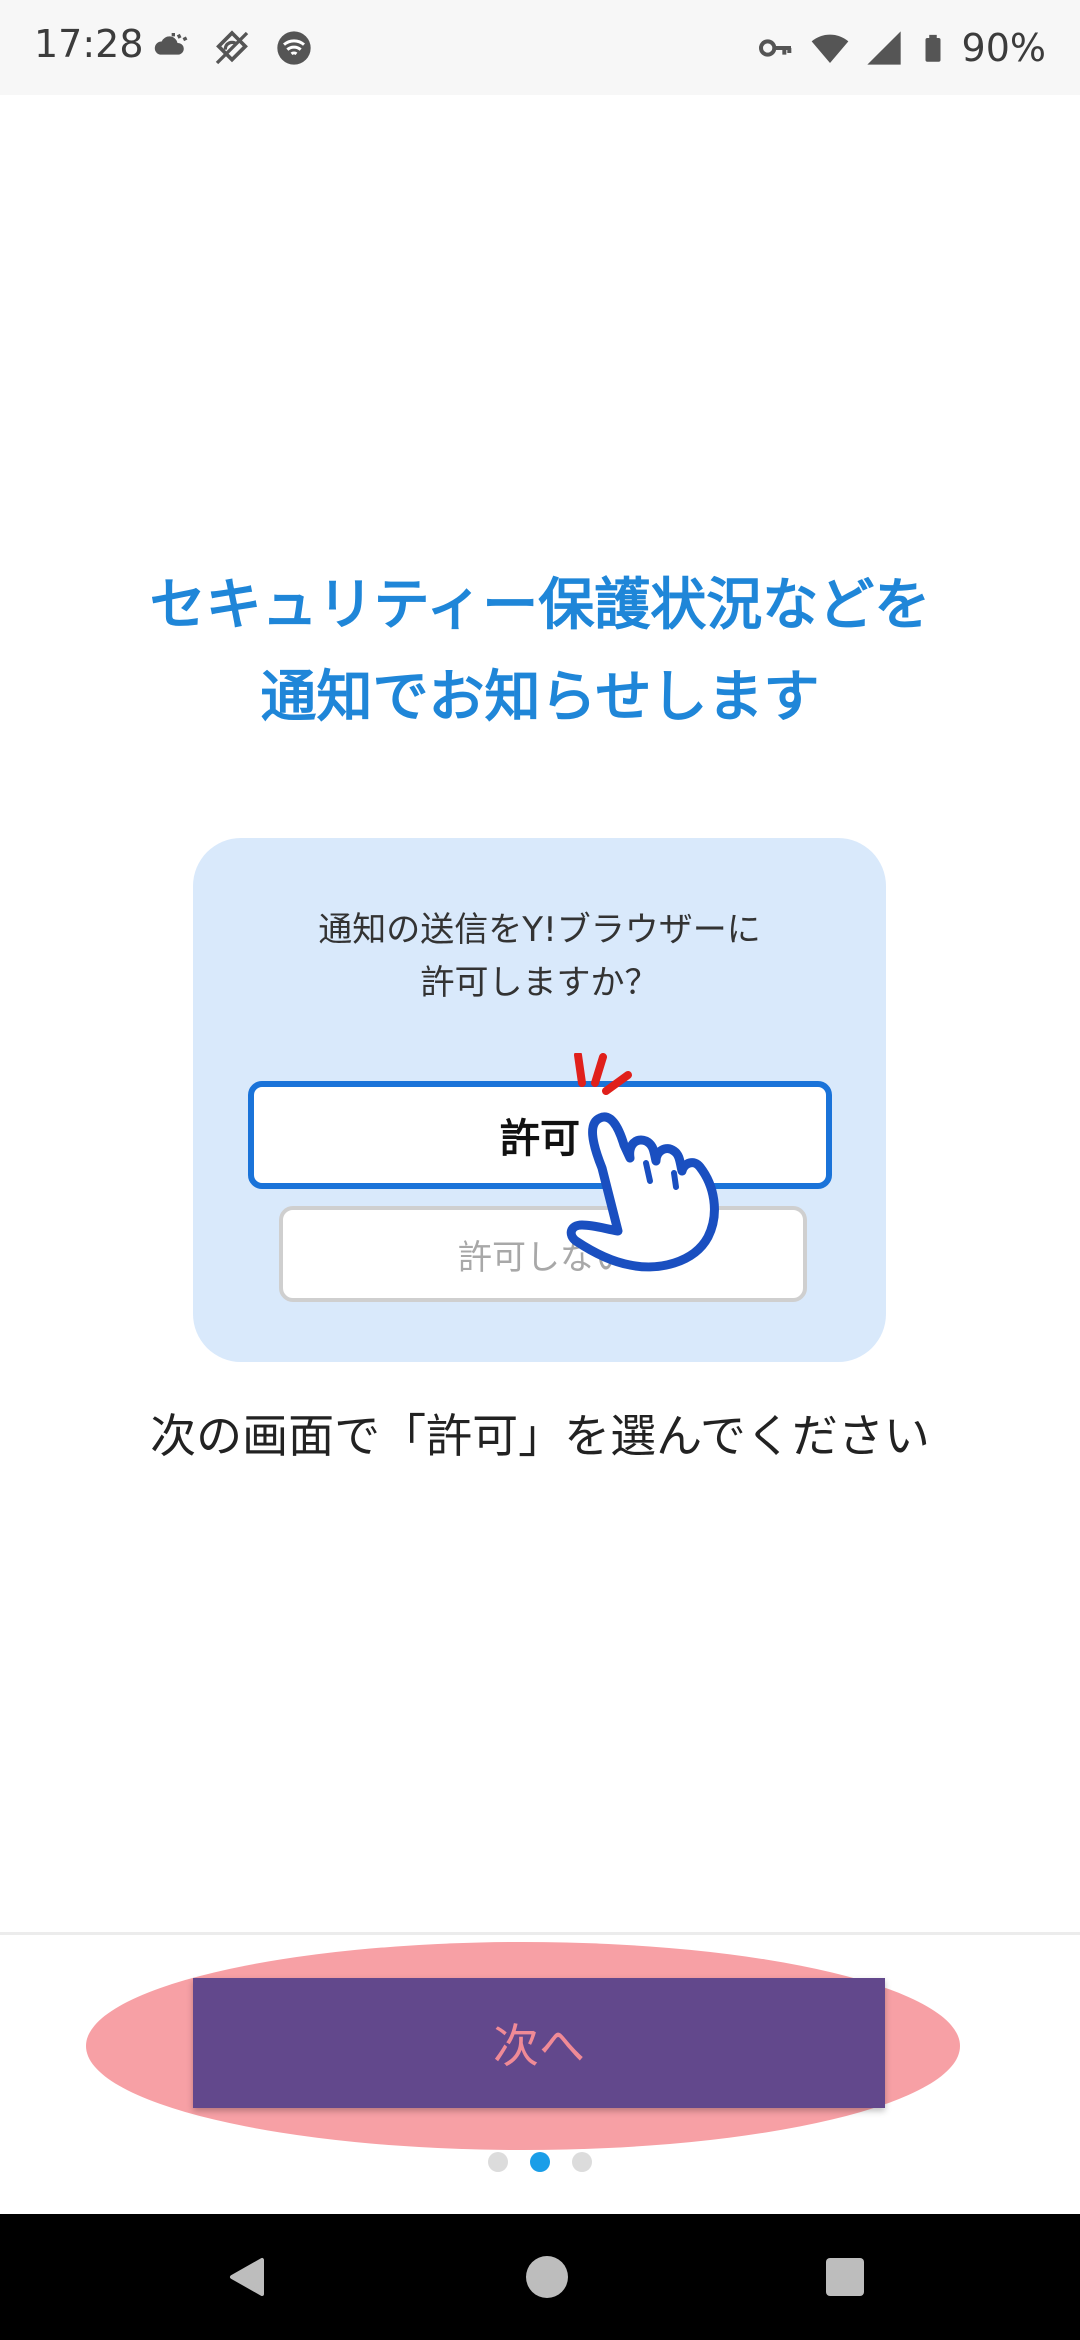 The width and height of the screenshot is (1080, 2340). I want to click on cellular-icon, so click(883, 48).